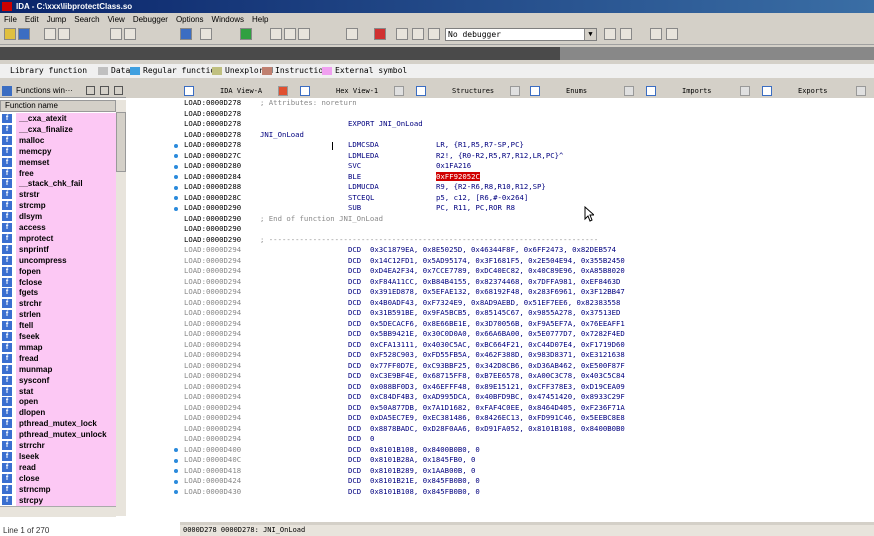 This screenshot has height=536, width=874. Describe the element at coordinates (58, 336) in the screenshot. I see `list-item: f fseek` at that location.